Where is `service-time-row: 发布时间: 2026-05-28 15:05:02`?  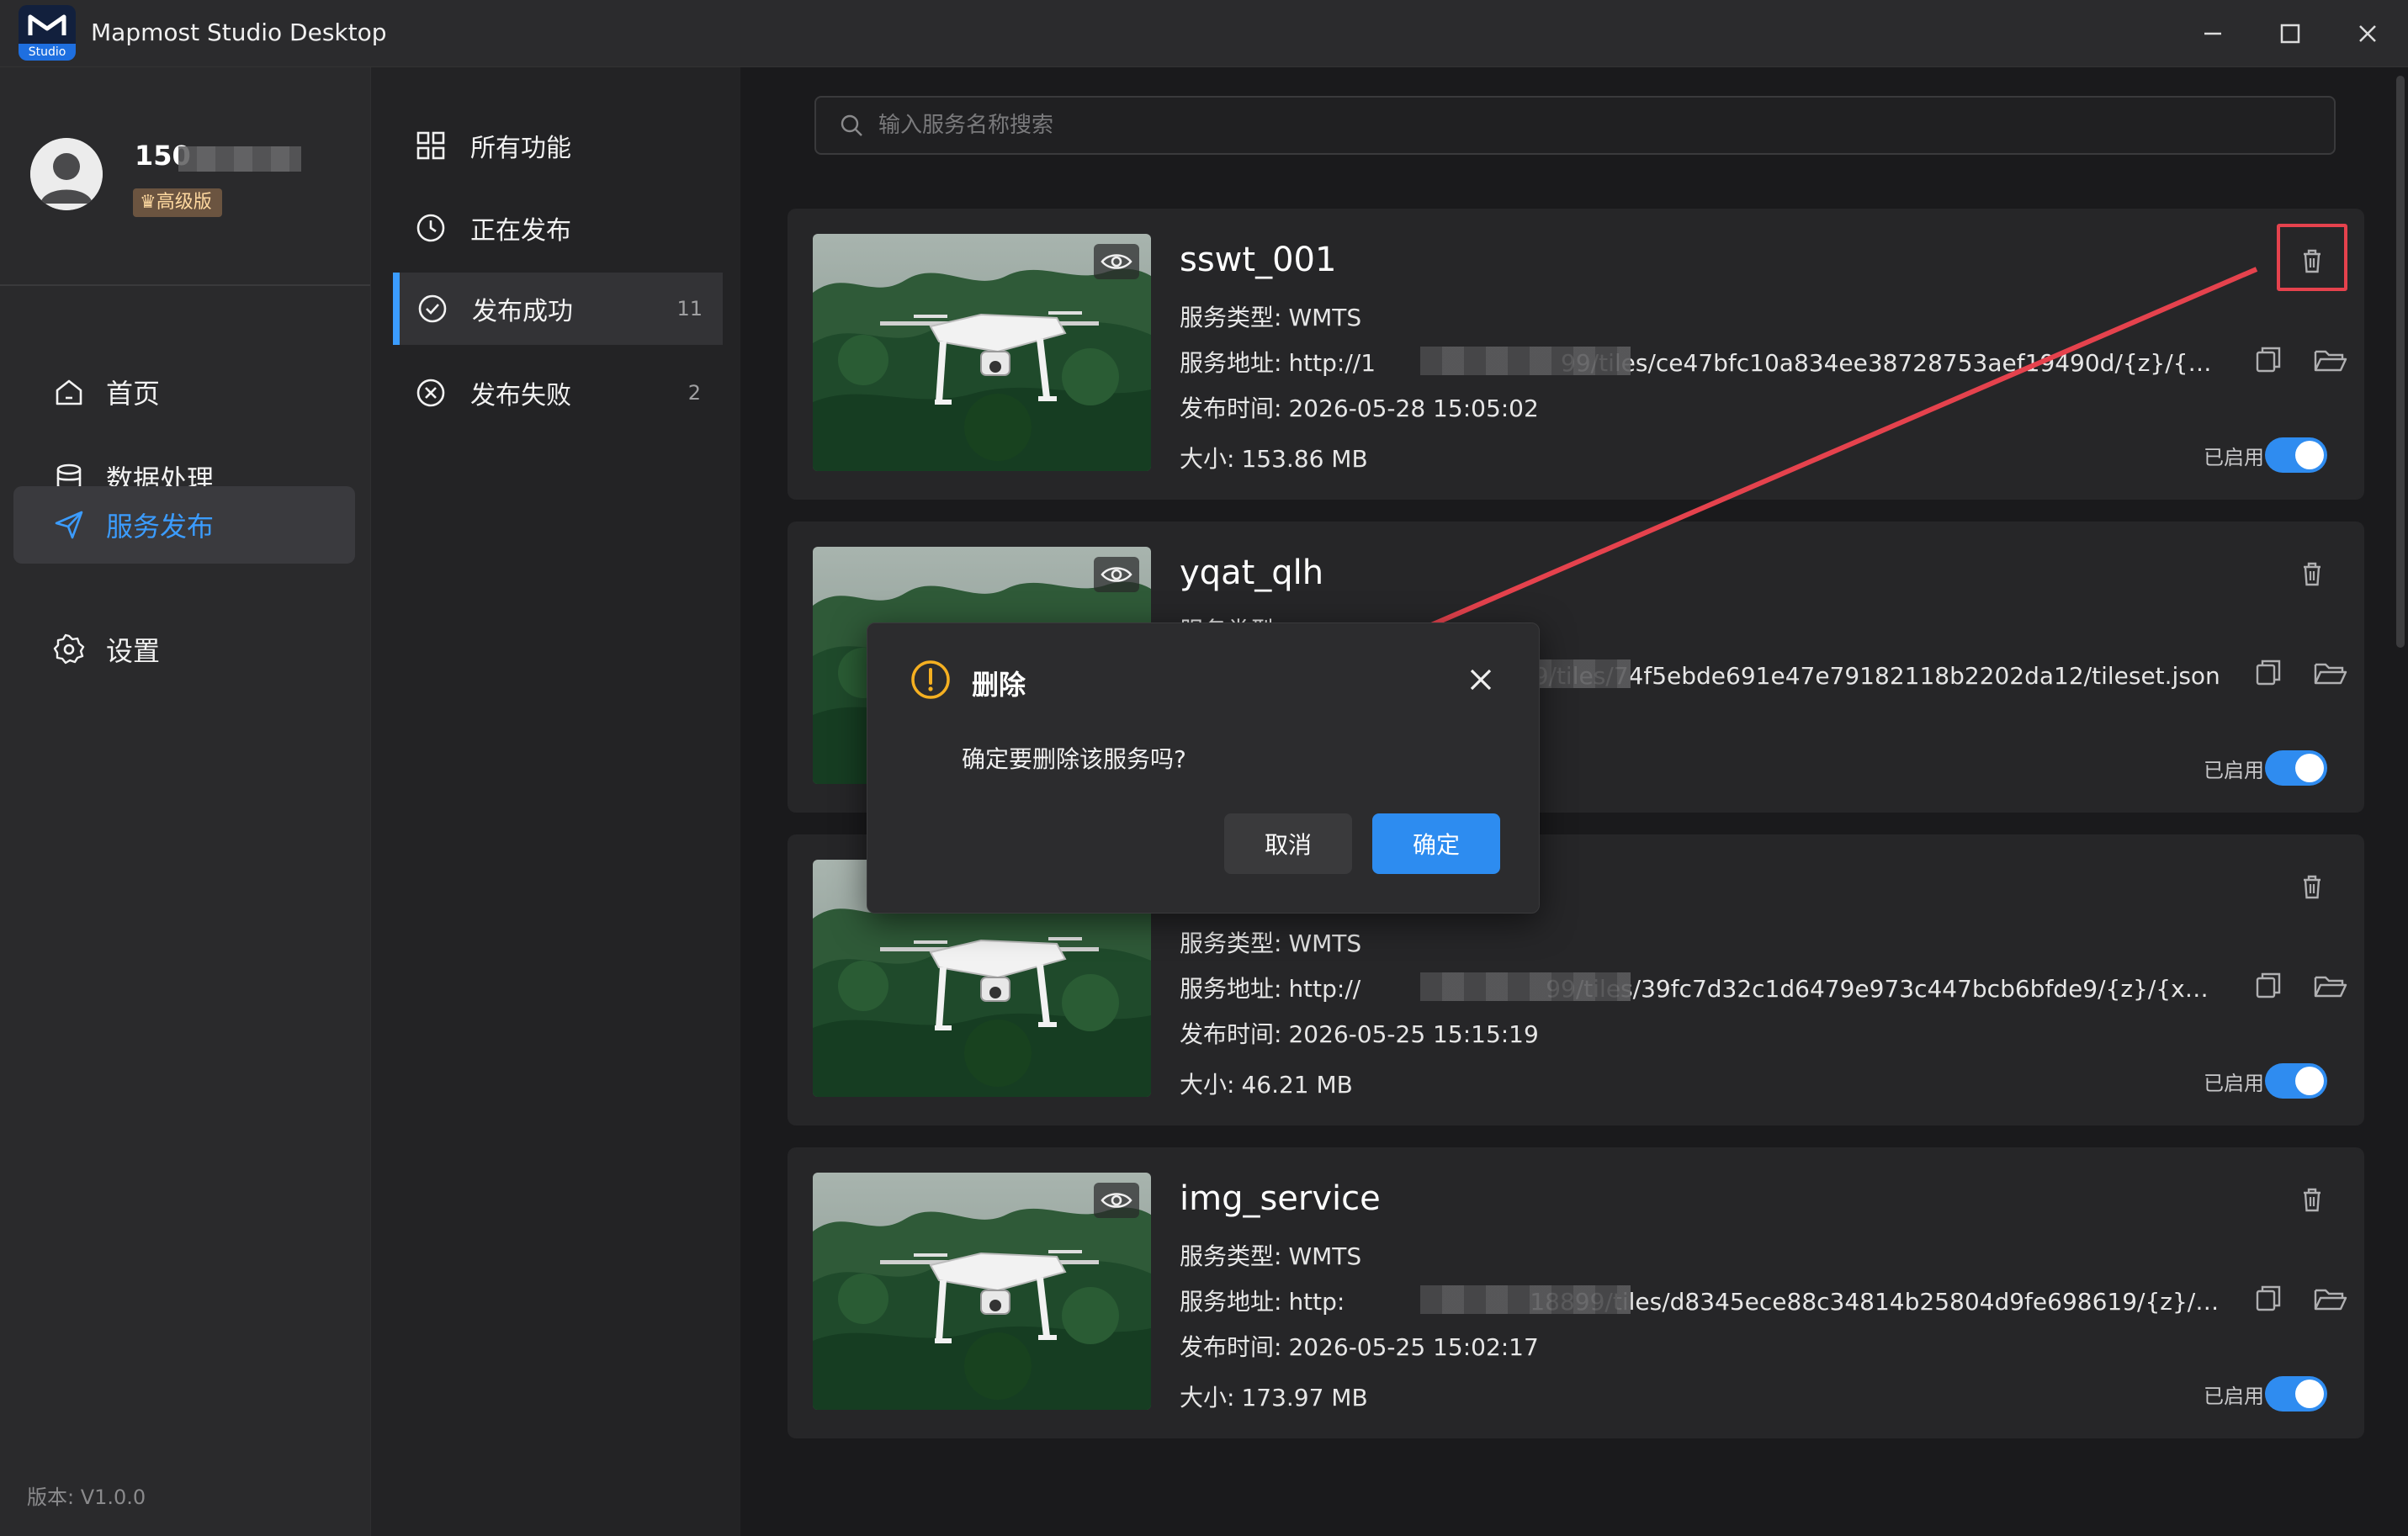
service-time-row: 发布时间: 2026-05-28 15:05:02 is located at coordinates (1359, 407).